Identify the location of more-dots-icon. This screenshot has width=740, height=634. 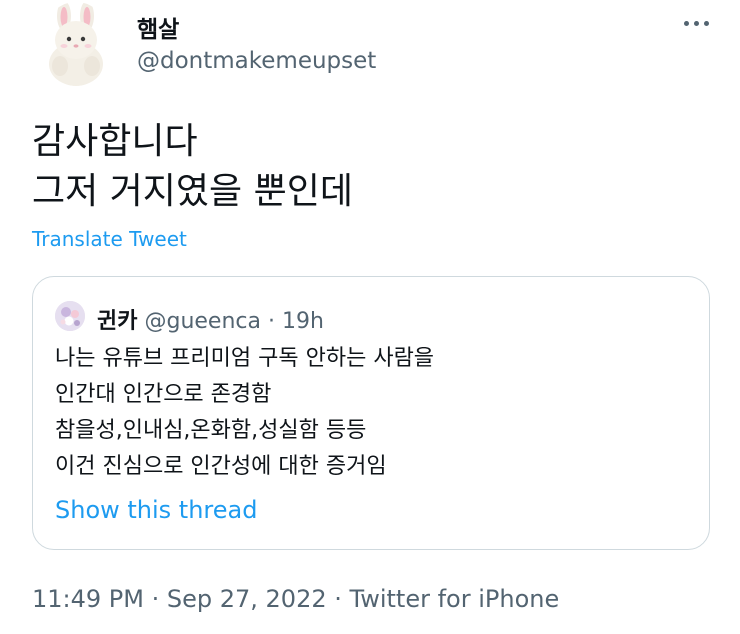
(686, 23).